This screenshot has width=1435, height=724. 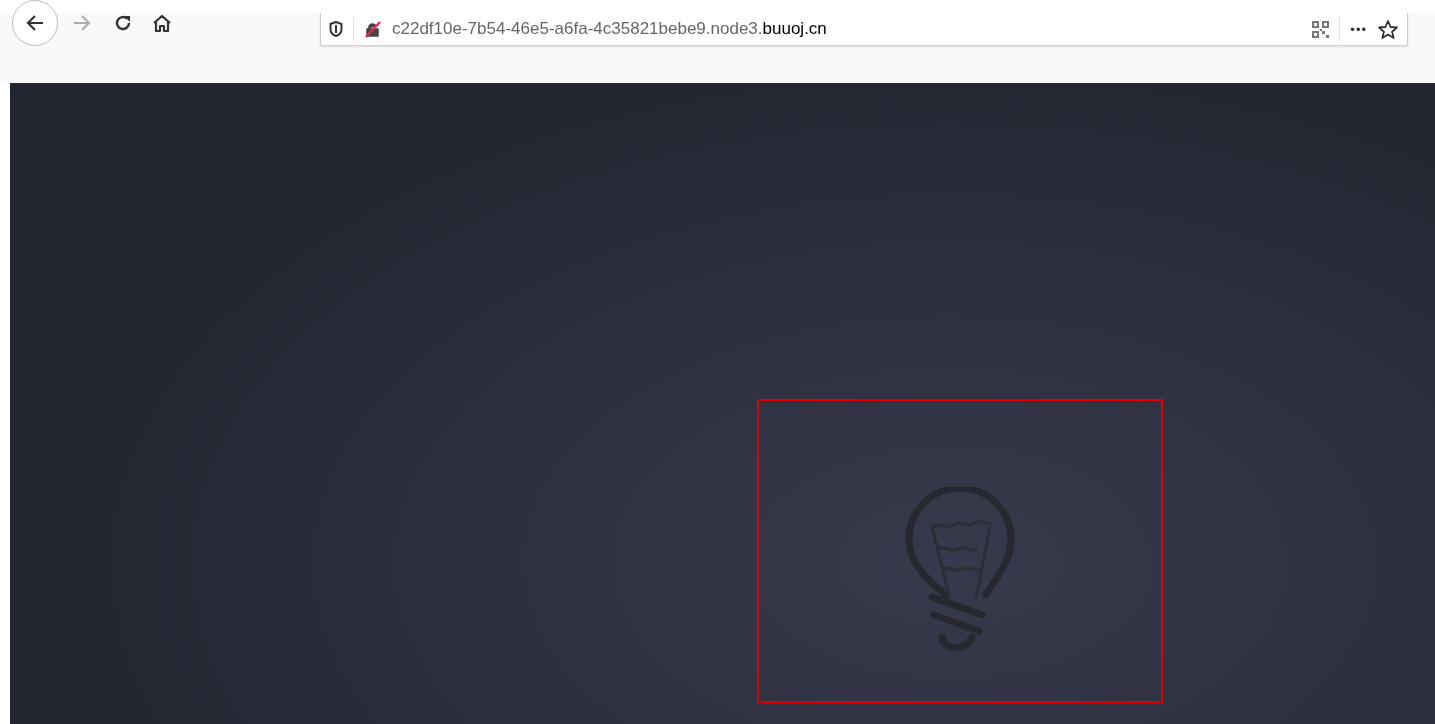 What do you see at coordinates (610, 29) in the screenshot?
I see `url-text: c22df10e-7b54-46e5-a6fa-4c35821bebe9.node3.buuoj.cn` at bounding box center [610, 29].